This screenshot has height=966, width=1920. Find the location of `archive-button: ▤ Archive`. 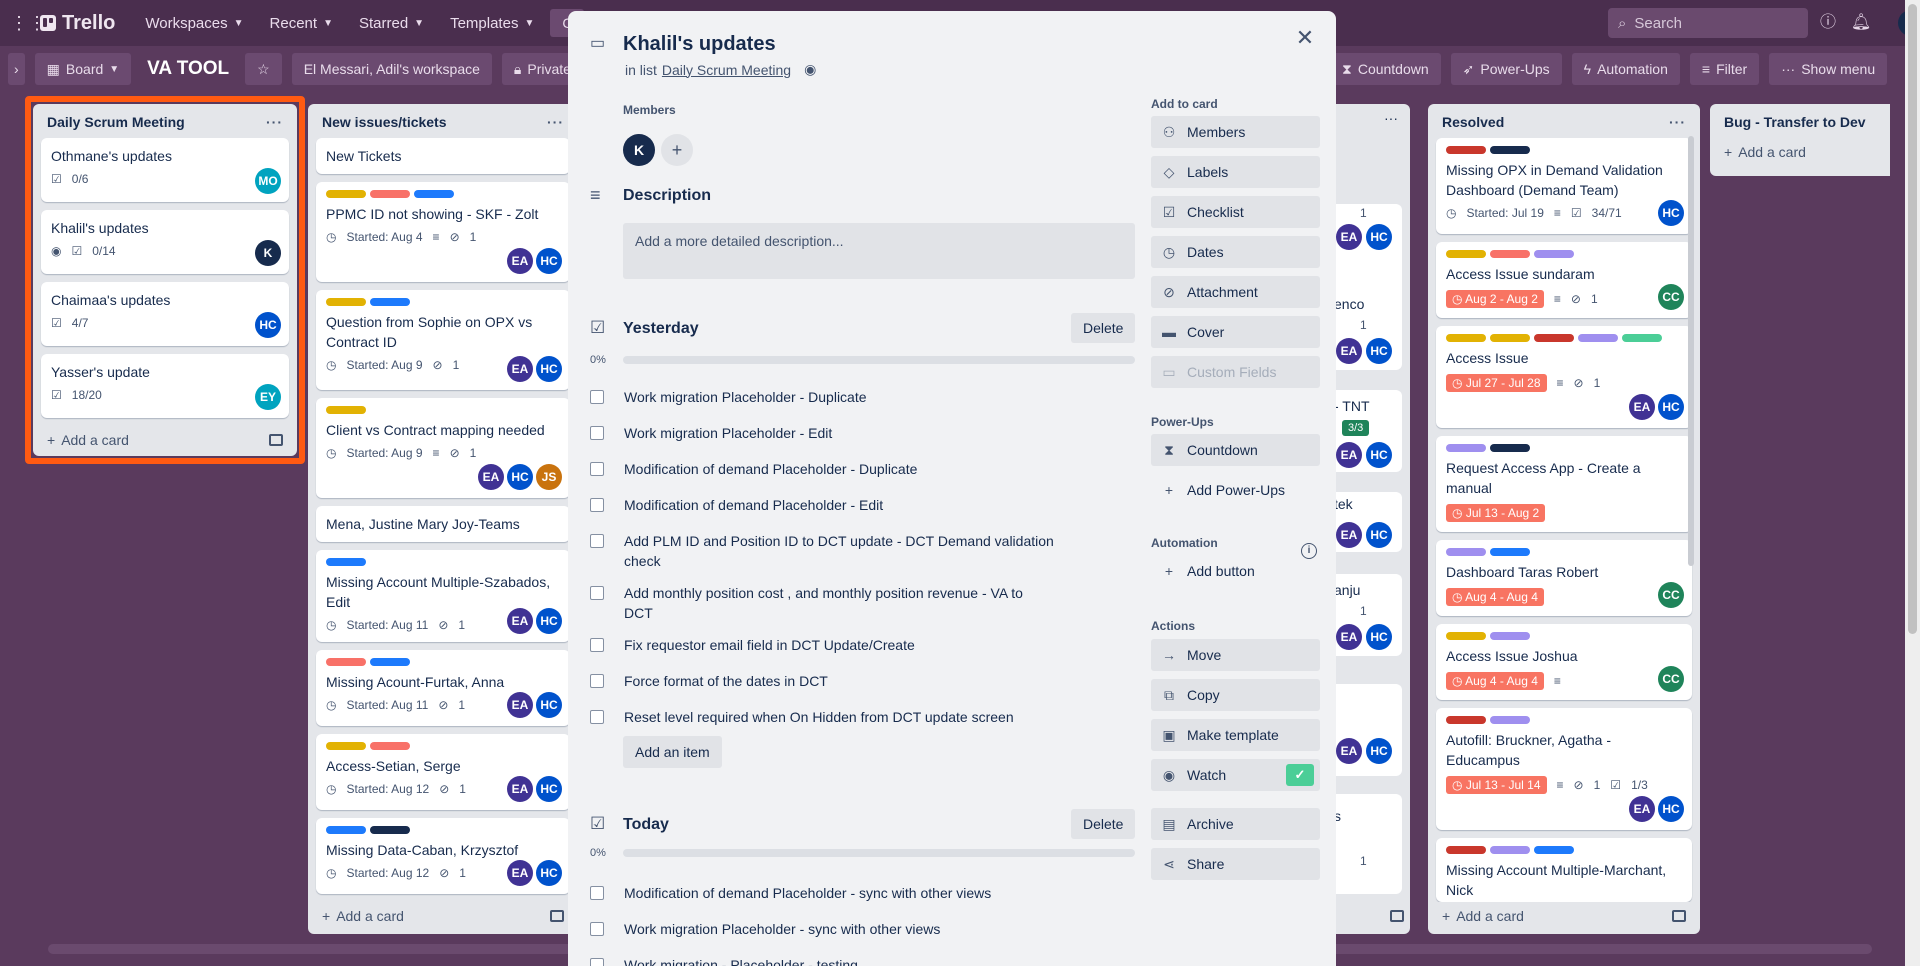

archive-button: ▤ Archive is located at coordinates (1235, 824).